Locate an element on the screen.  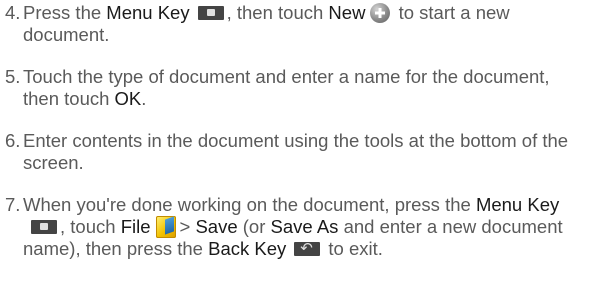
step-text-segment: Press the is located at coordinates (62, 12).